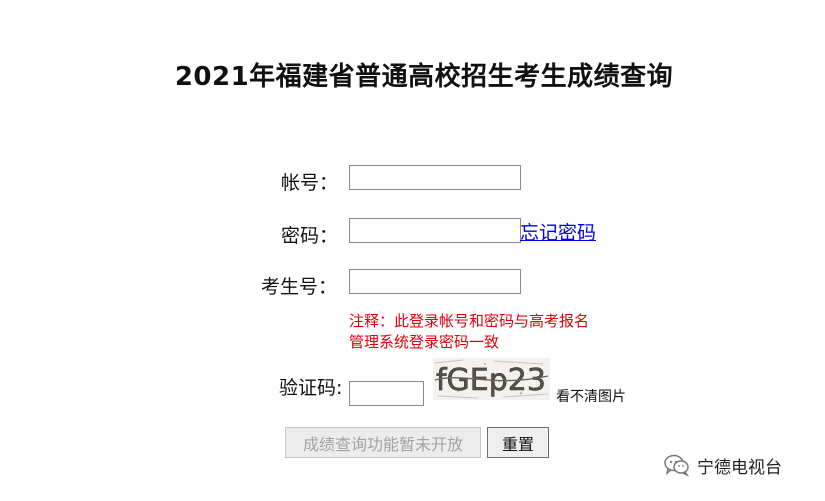 The height and width of the screenshot is (501, 825). I want to click on exam-number-input, so click(435, 281).